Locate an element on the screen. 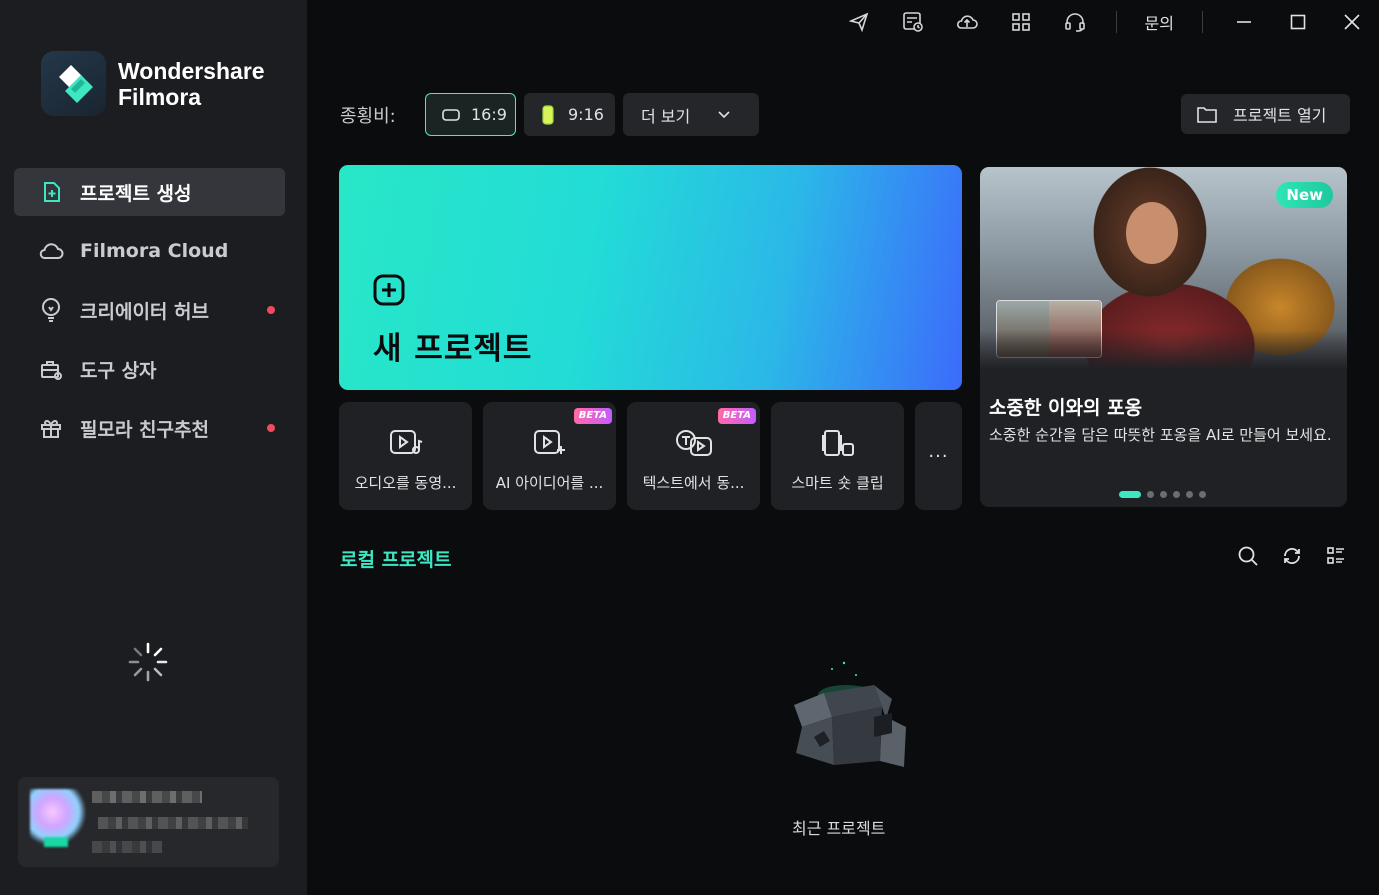 The height and width of the screenshot is (895, 1379). sidebar-item-toolbox: 도구 상자 is located at coordinates (149, 369).